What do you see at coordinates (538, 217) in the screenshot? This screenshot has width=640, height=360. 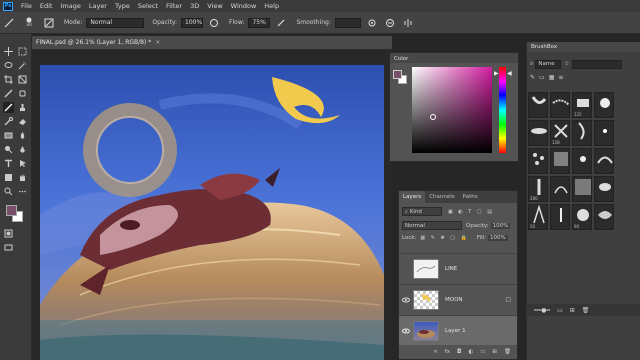 I see `brush-tile: 50` at bounding box center [538, 217].